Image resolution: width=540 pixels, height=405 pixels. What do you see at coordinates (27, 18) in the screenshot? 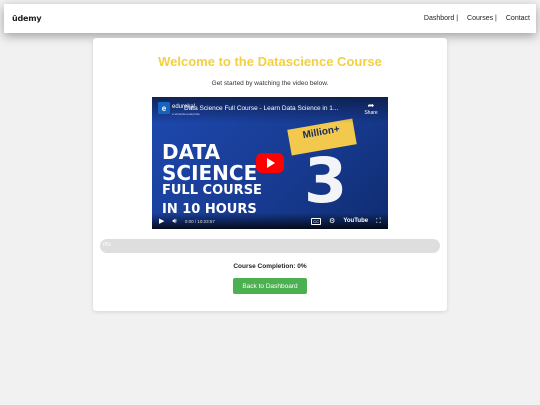
I see `udemy-logo: ūdemy` at bounding box center [27, 18].